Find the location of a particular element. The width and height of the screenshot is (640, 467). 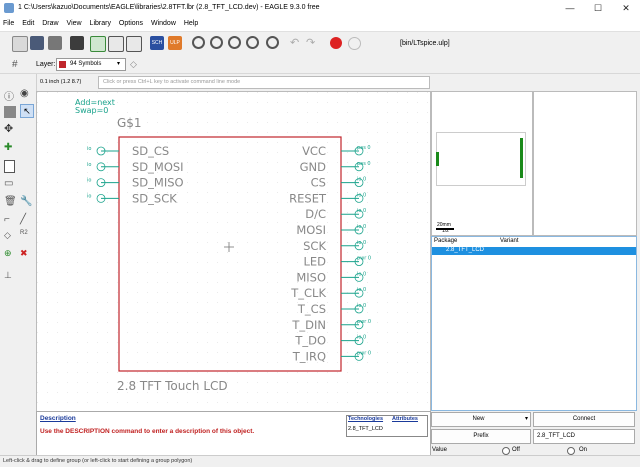

scale-value: 1/2 is located at coordinates (445, 231).